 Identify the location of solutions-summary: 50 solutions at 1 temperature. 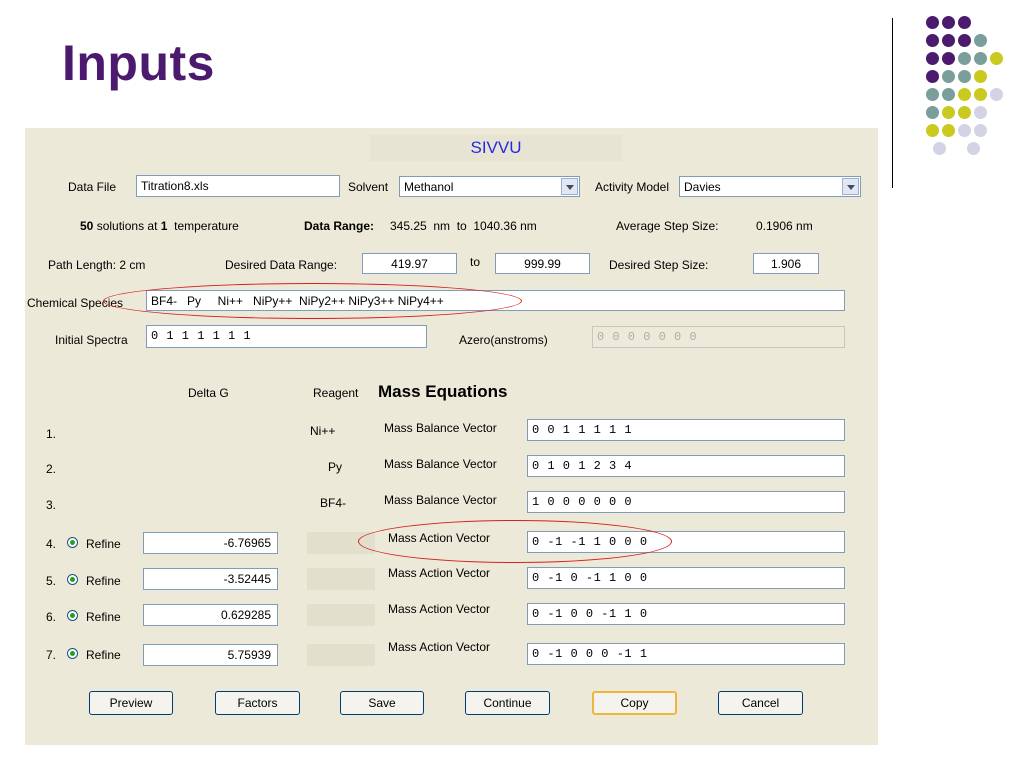
(159, 226).